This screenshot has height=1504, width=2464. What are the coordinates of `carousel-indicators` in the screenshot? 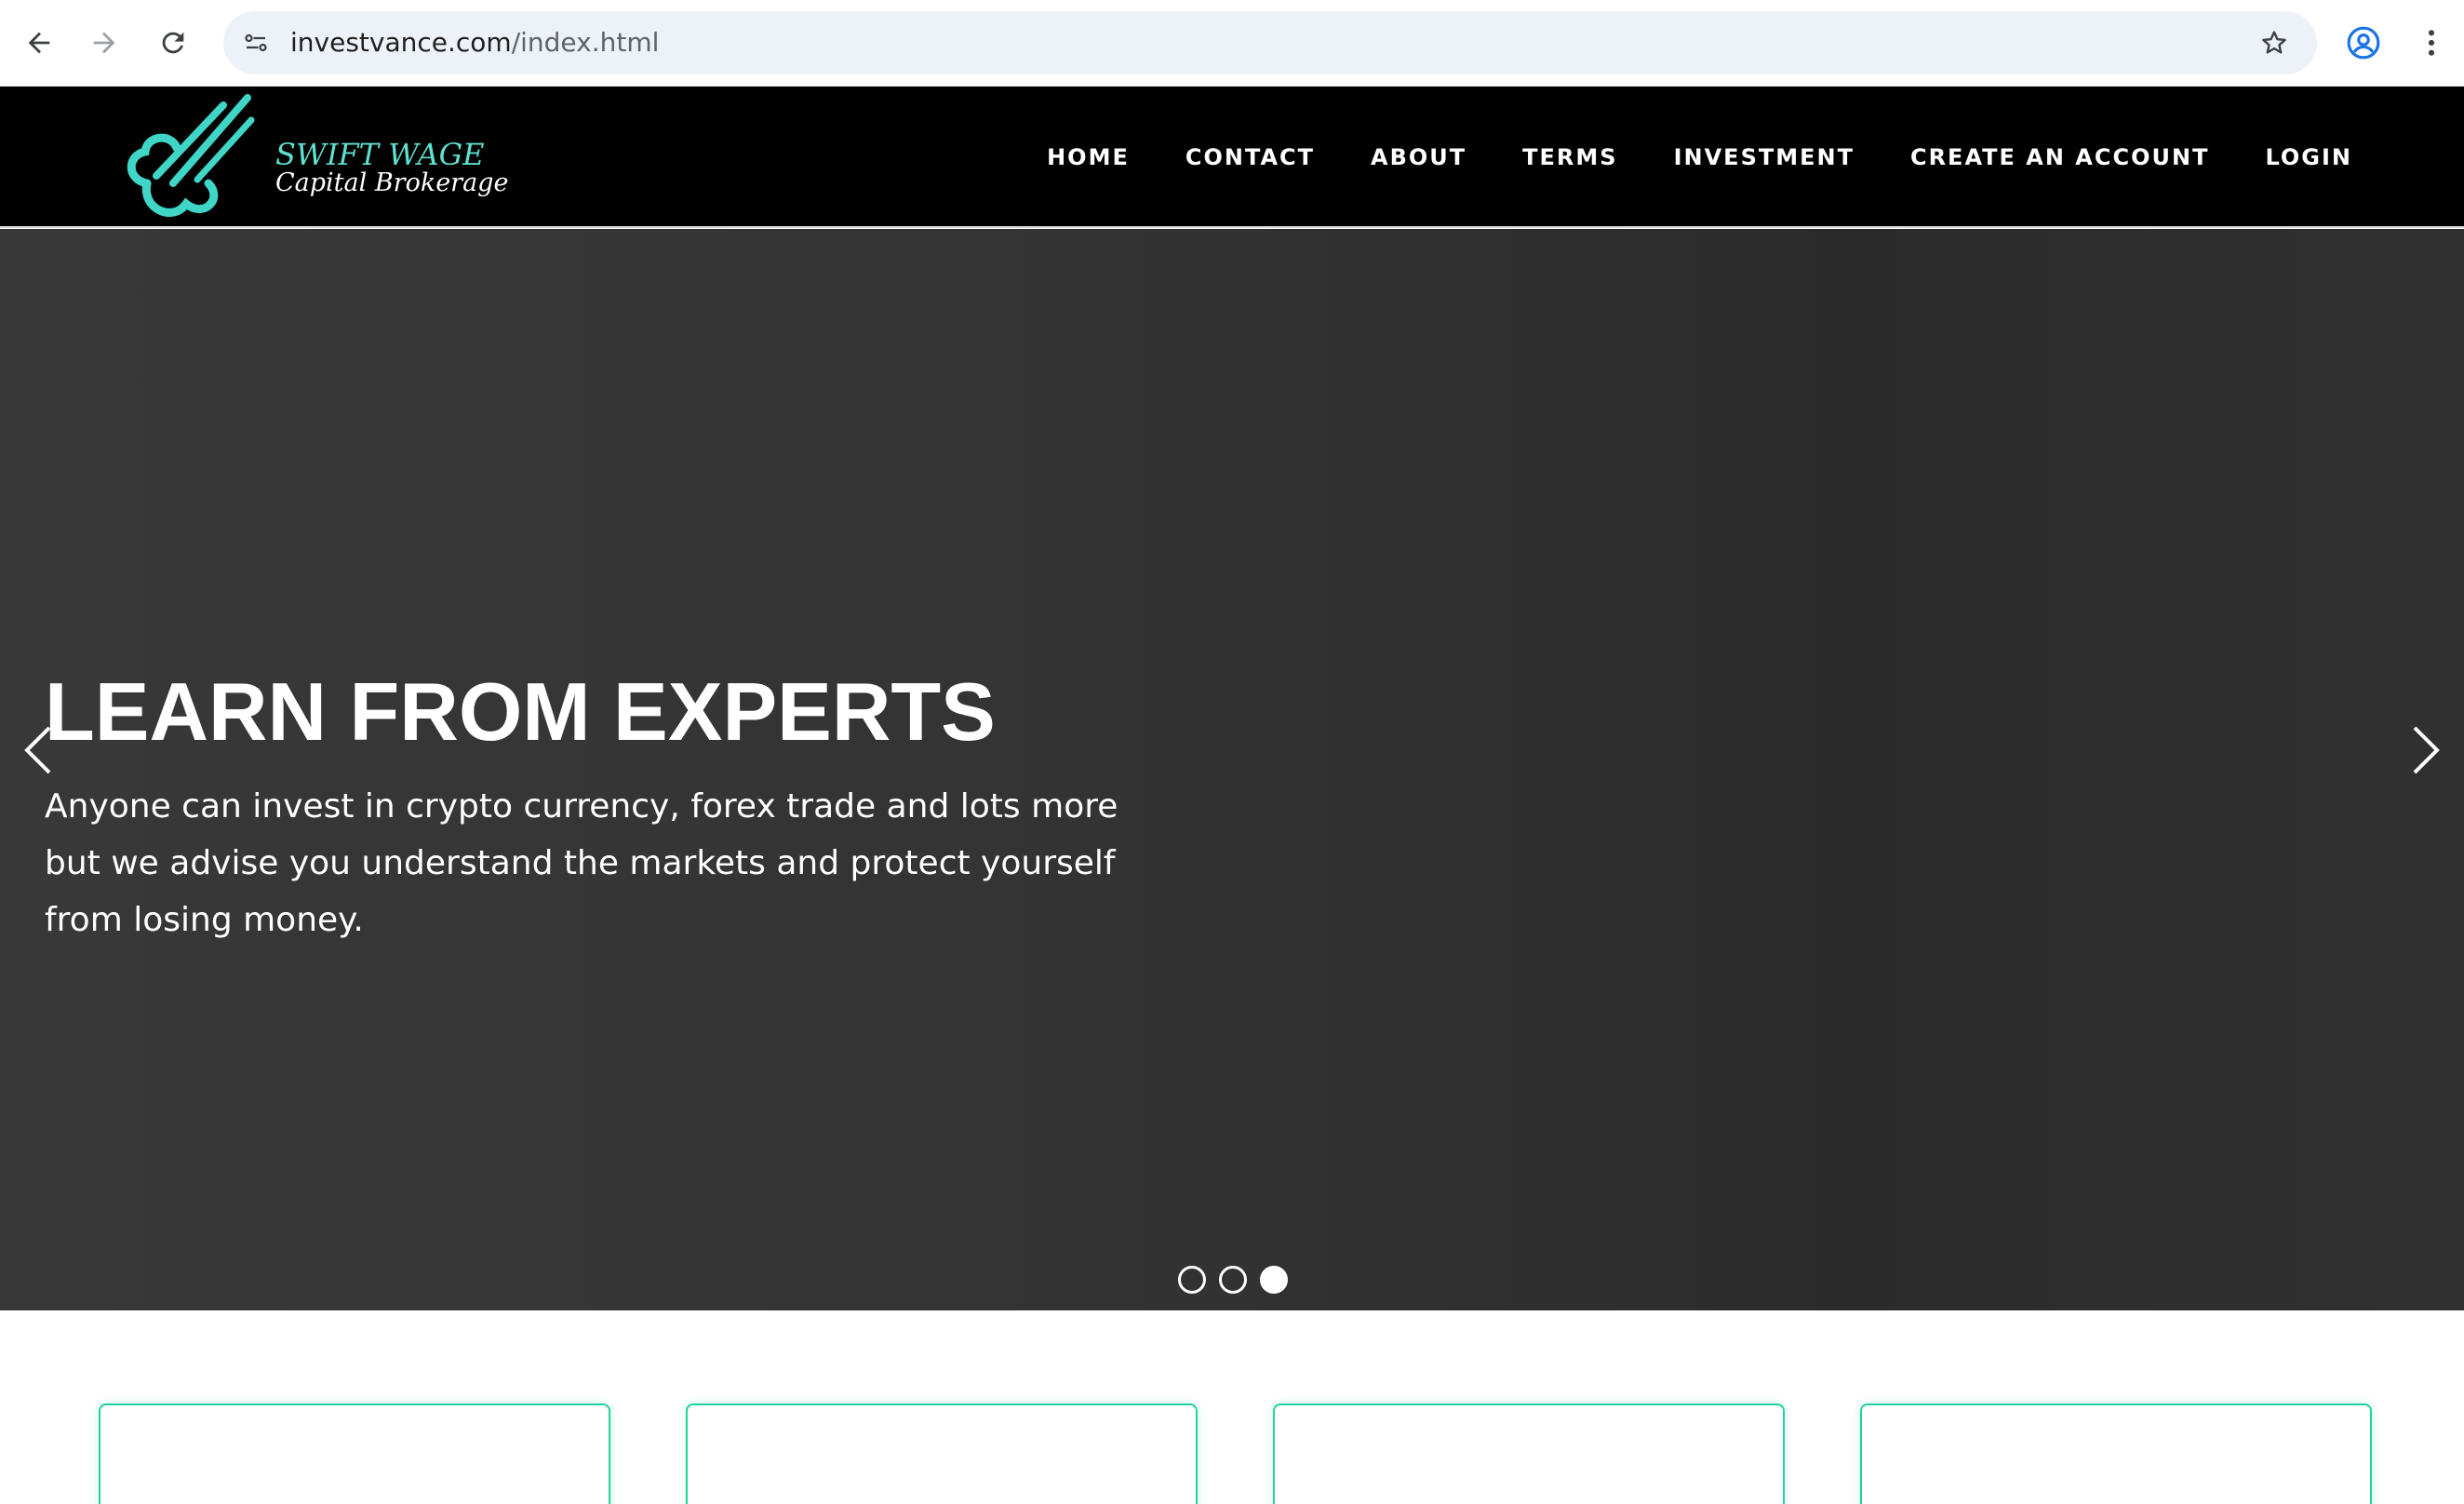 It's located at (1233, 1280).